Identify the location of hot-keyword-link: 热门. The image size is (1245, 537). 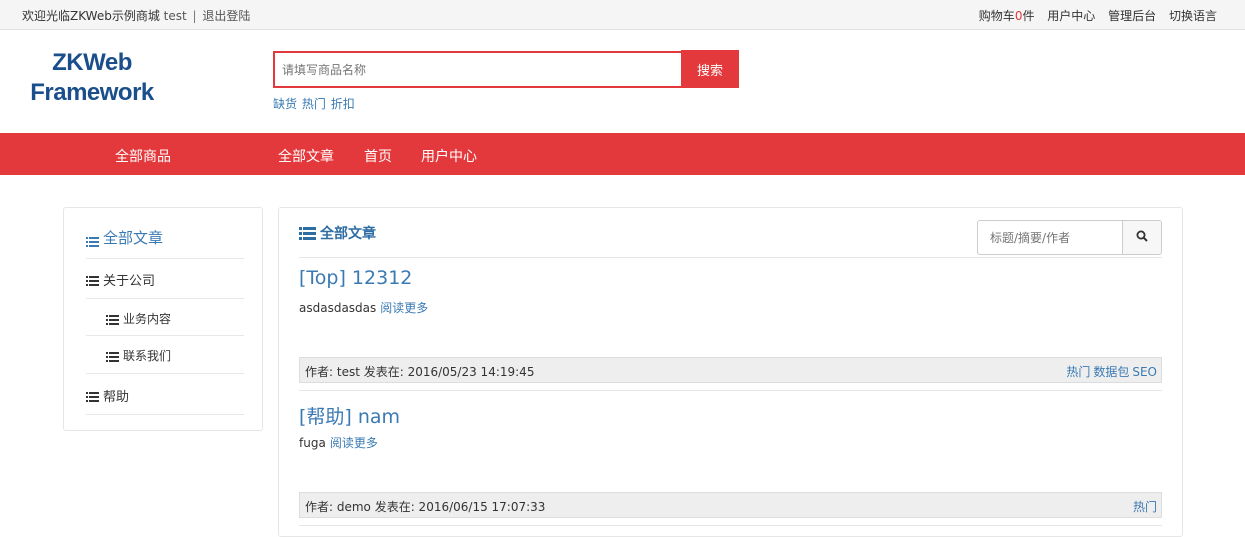
(314, 104).